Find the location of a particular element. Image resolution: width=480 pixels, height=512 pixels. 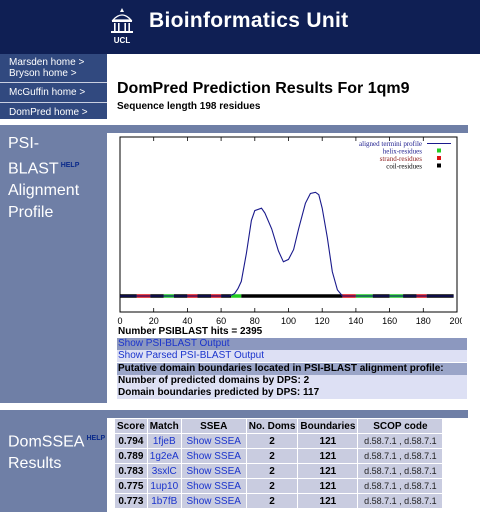

logo-text: UCL is located at coordinates (122, 40).